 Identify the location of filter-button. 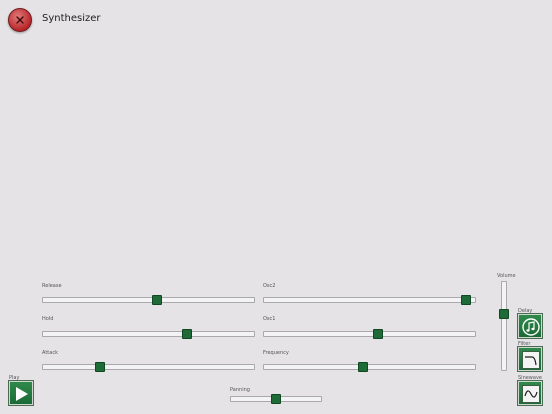
(530, 359).